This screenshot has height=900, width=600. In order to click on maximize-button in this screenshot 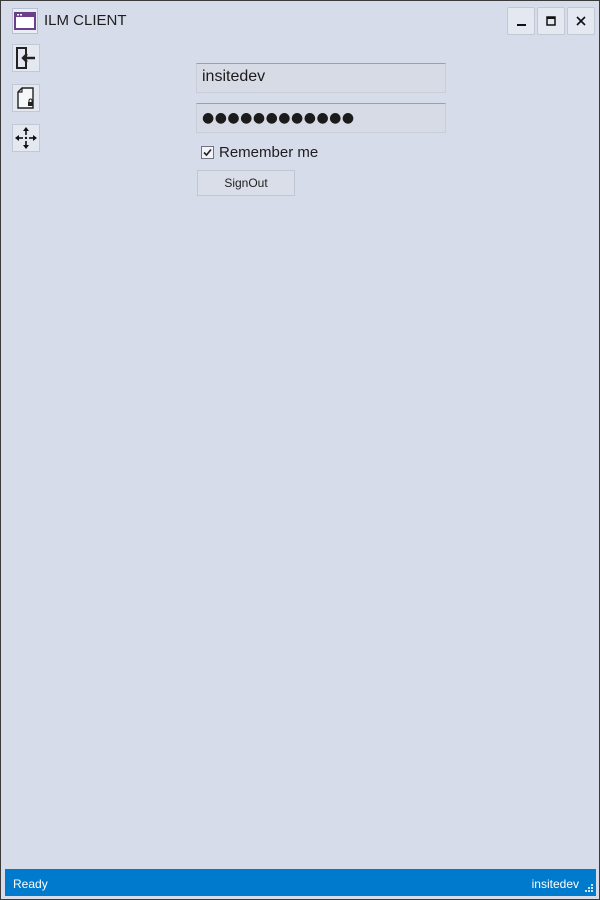, I will do `click(551, 21)`.